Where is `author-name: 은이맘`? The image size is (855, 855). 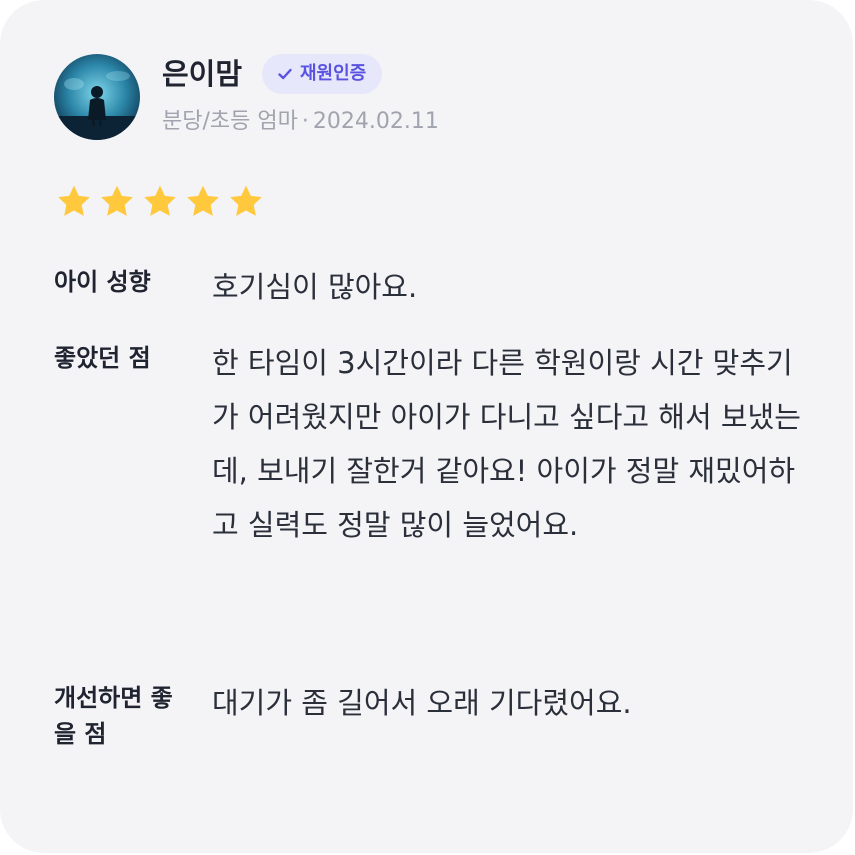
author-name: 은이맘 is located at coordinates (202, 74).